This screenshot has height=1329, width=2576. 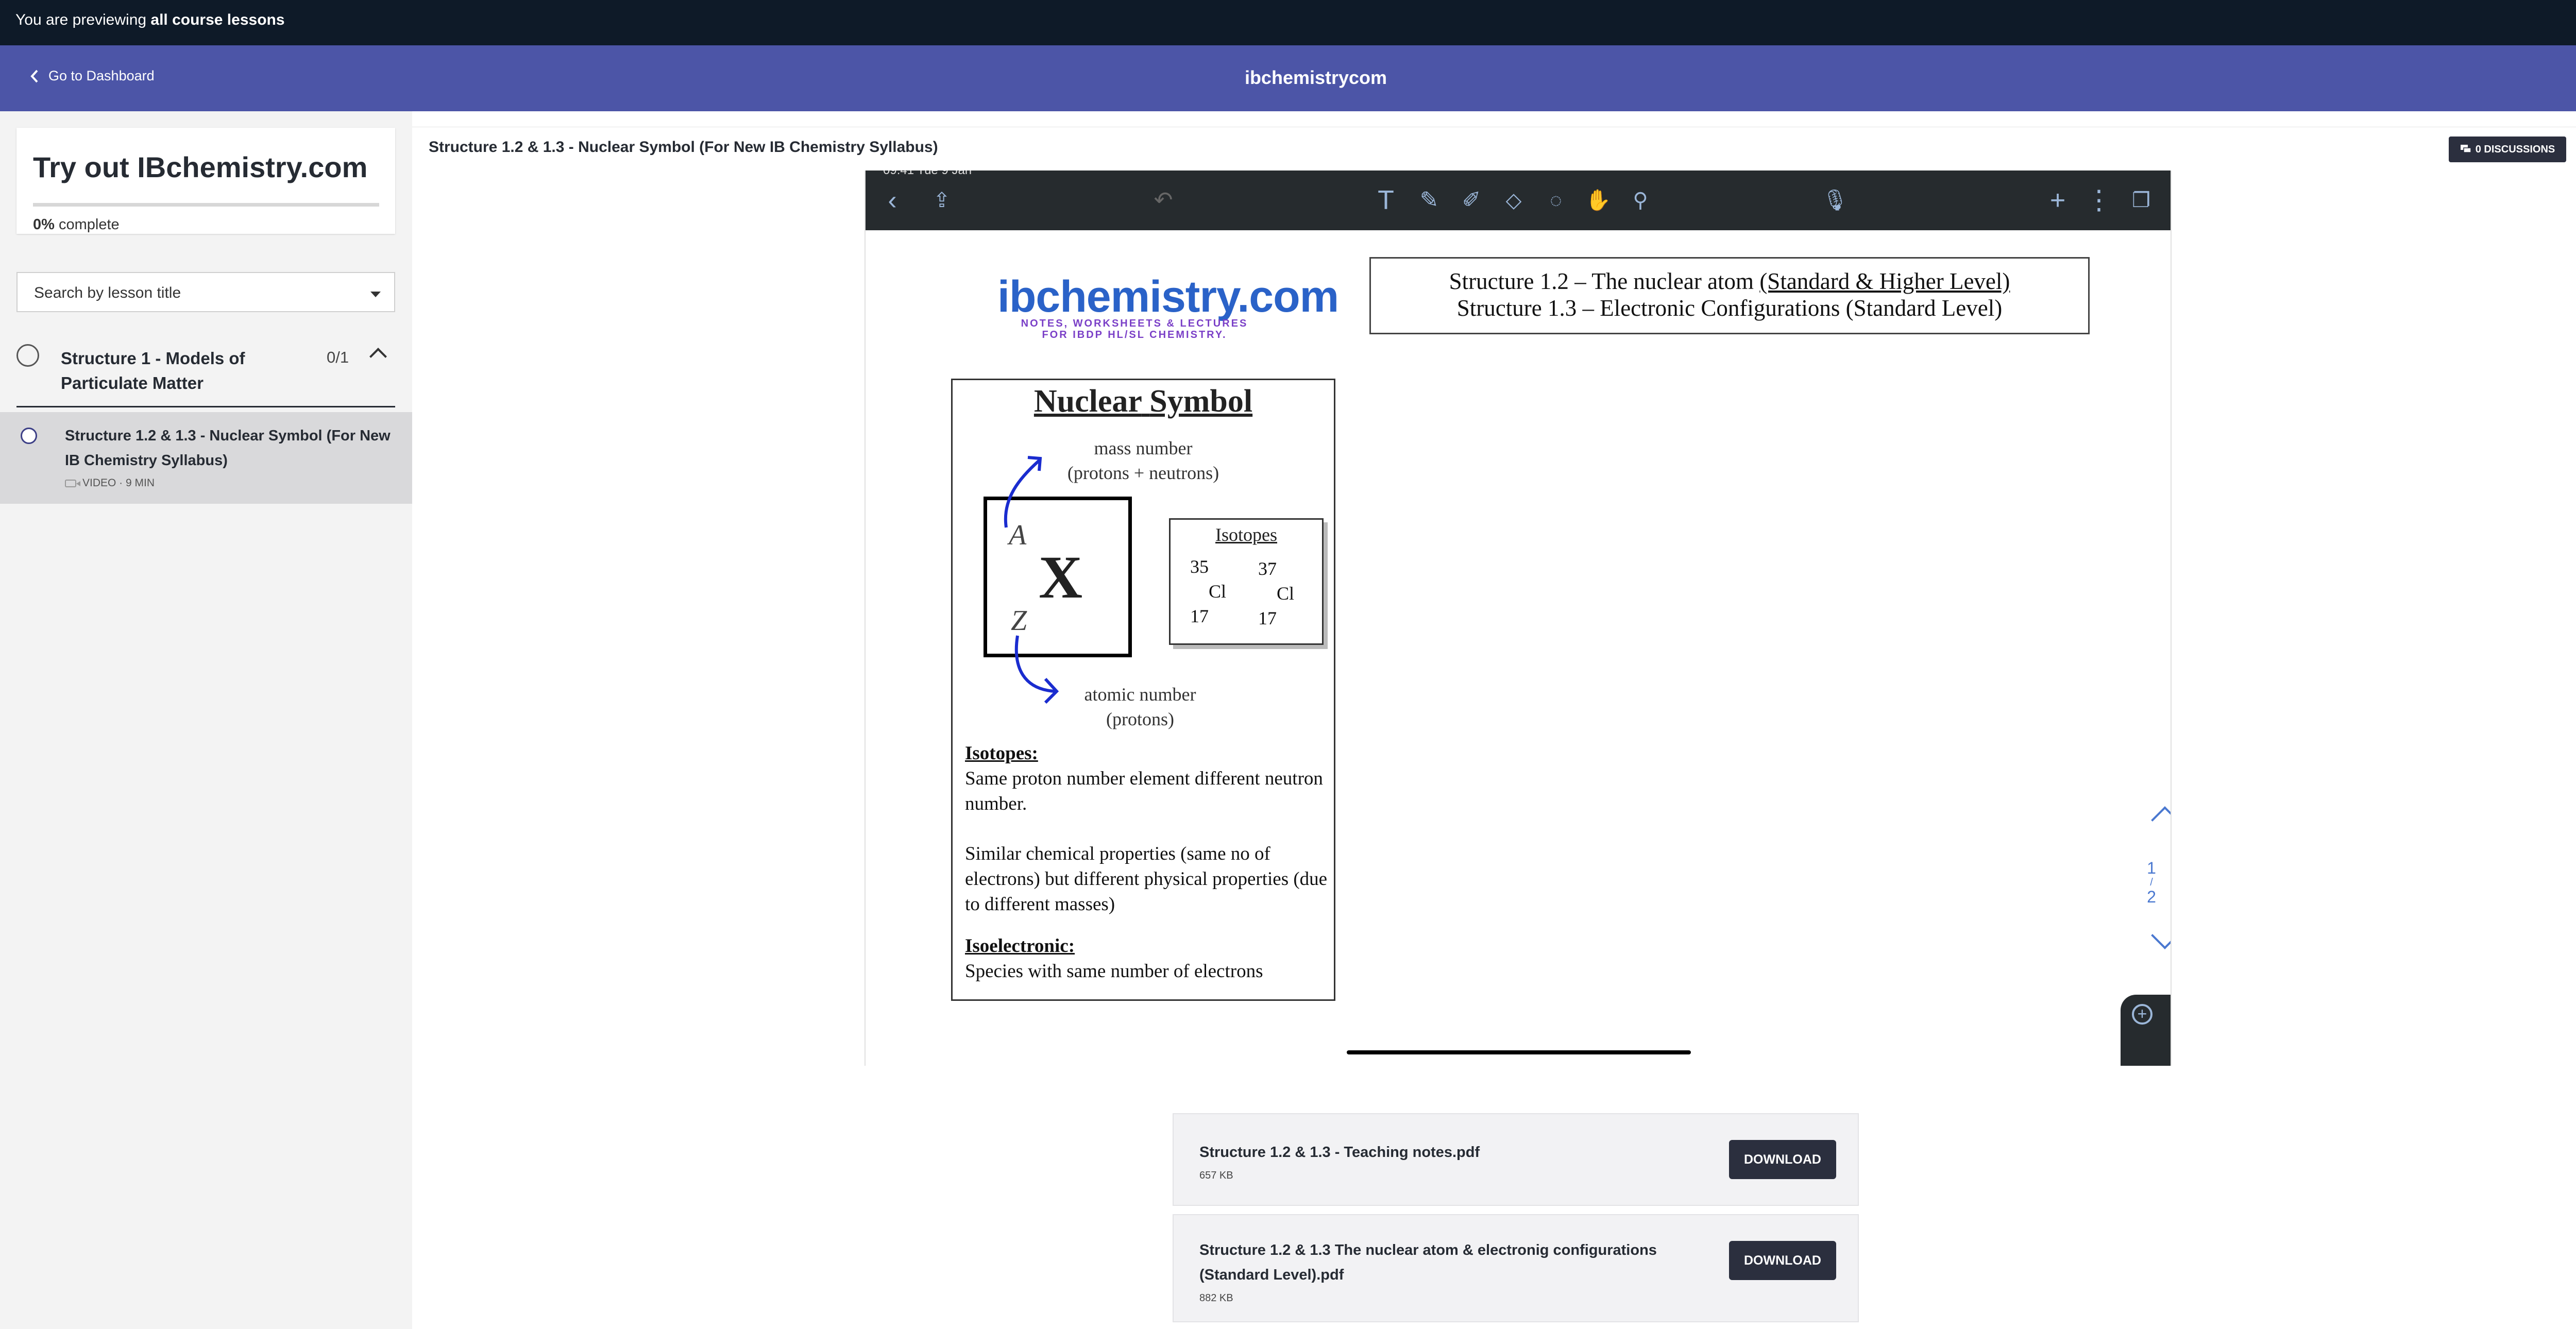 What do you see at coordinates (2099, 200) in the screenshot?
I see `more-options-icon: ⋮` at bounding box center [2099, 200].